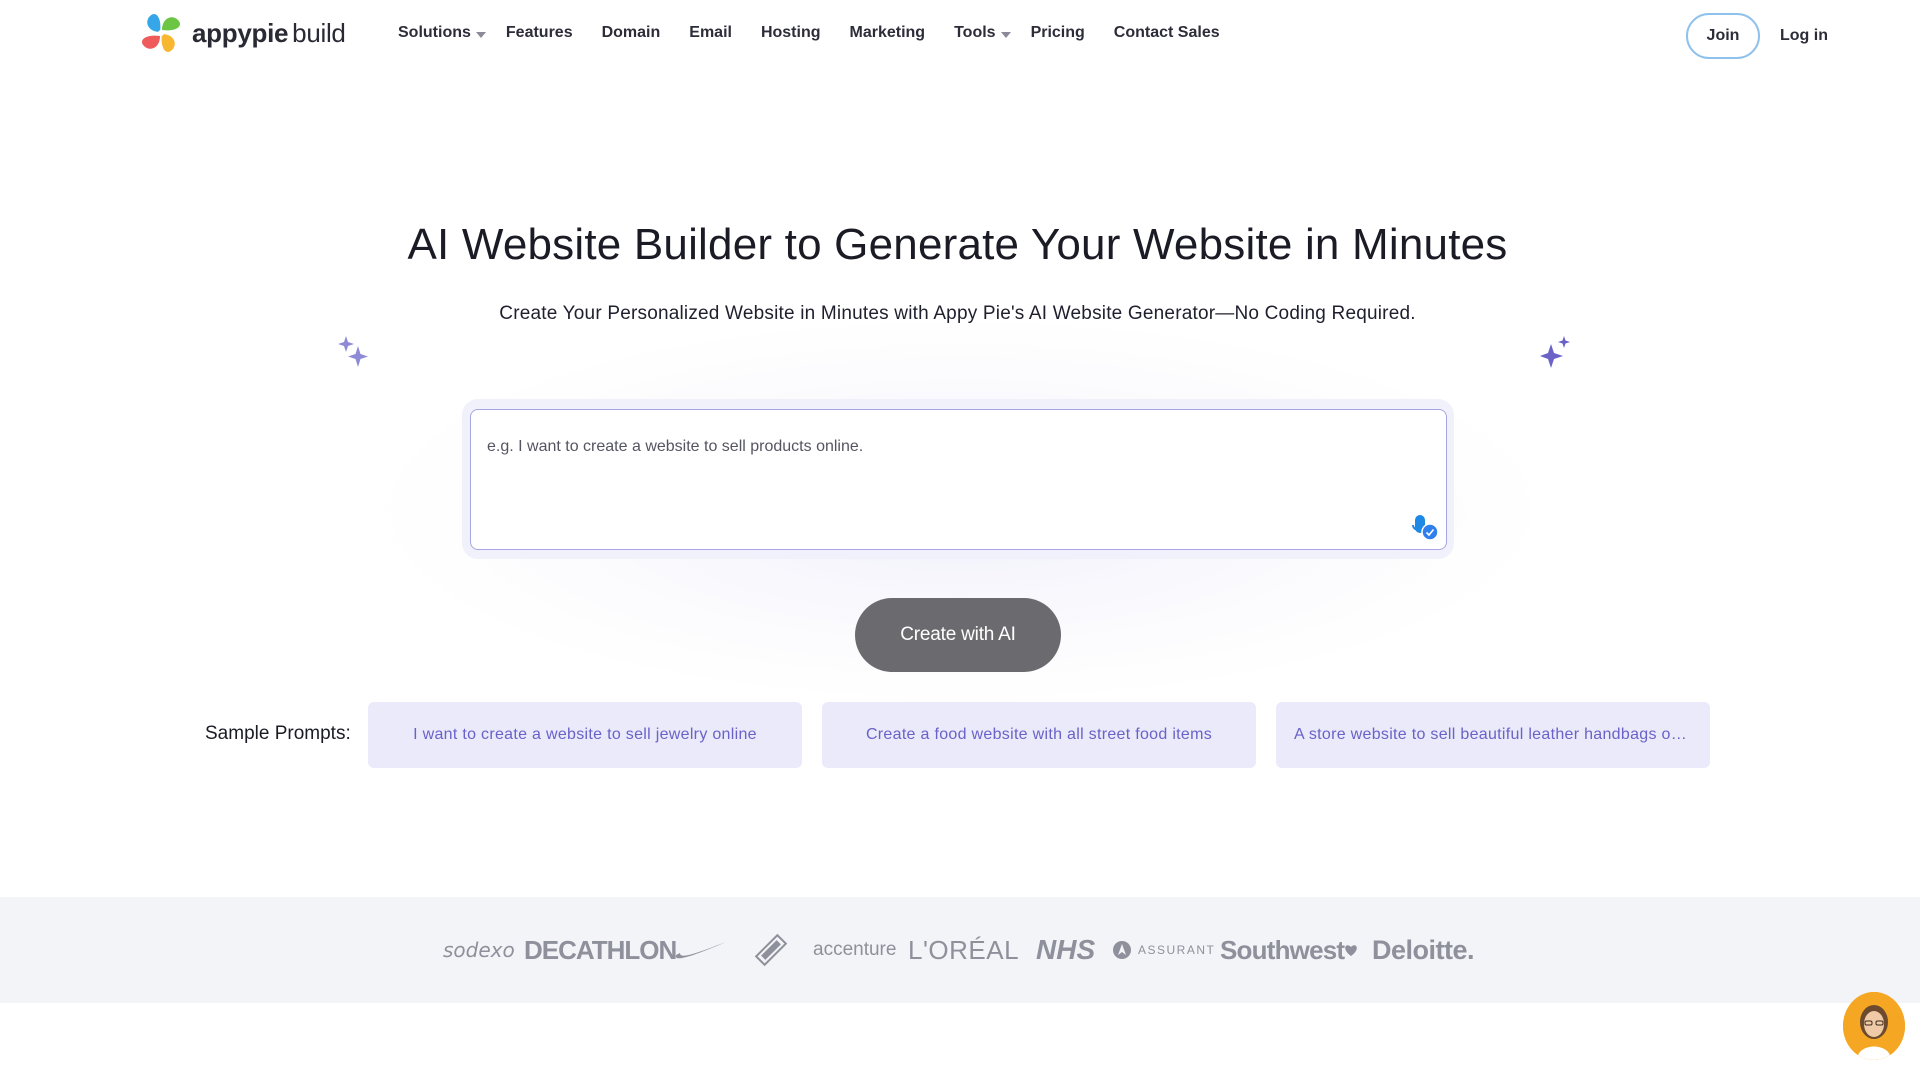 The height and width of the screenshot is (1080, 1920). Describe the element at coordinates (1804, 36) in the screenshot. I see `login-link: Log in` at that location.